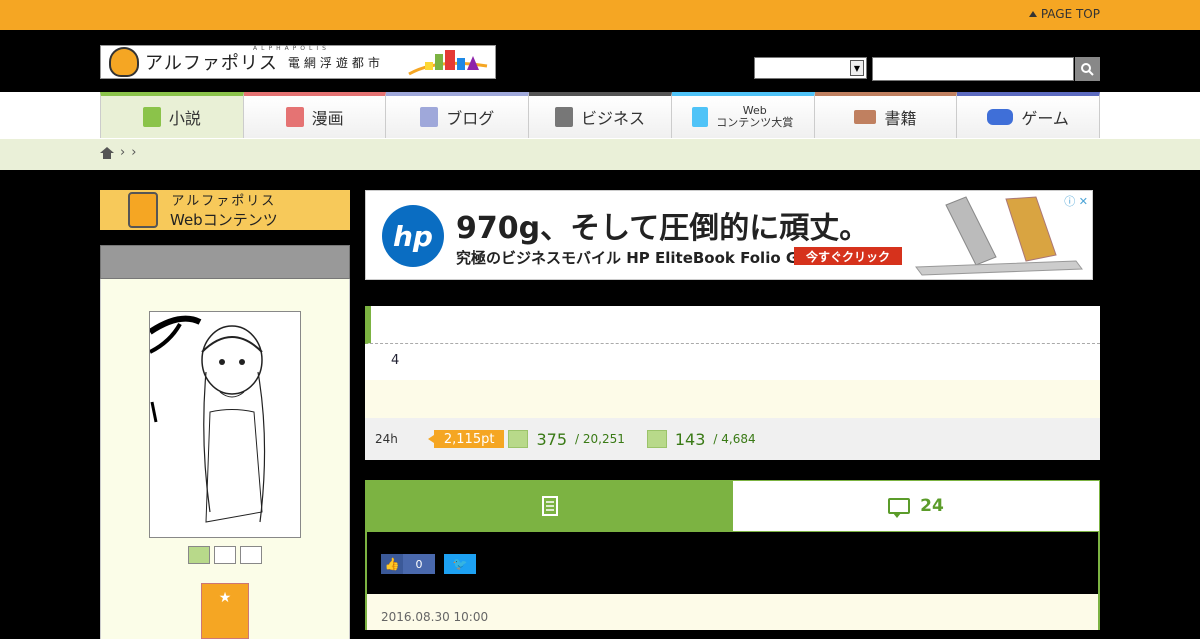 The height and width of the screenshot is (639, 1200). I want to click on share-bar: 👍 0 🐦, so click(732, 563).